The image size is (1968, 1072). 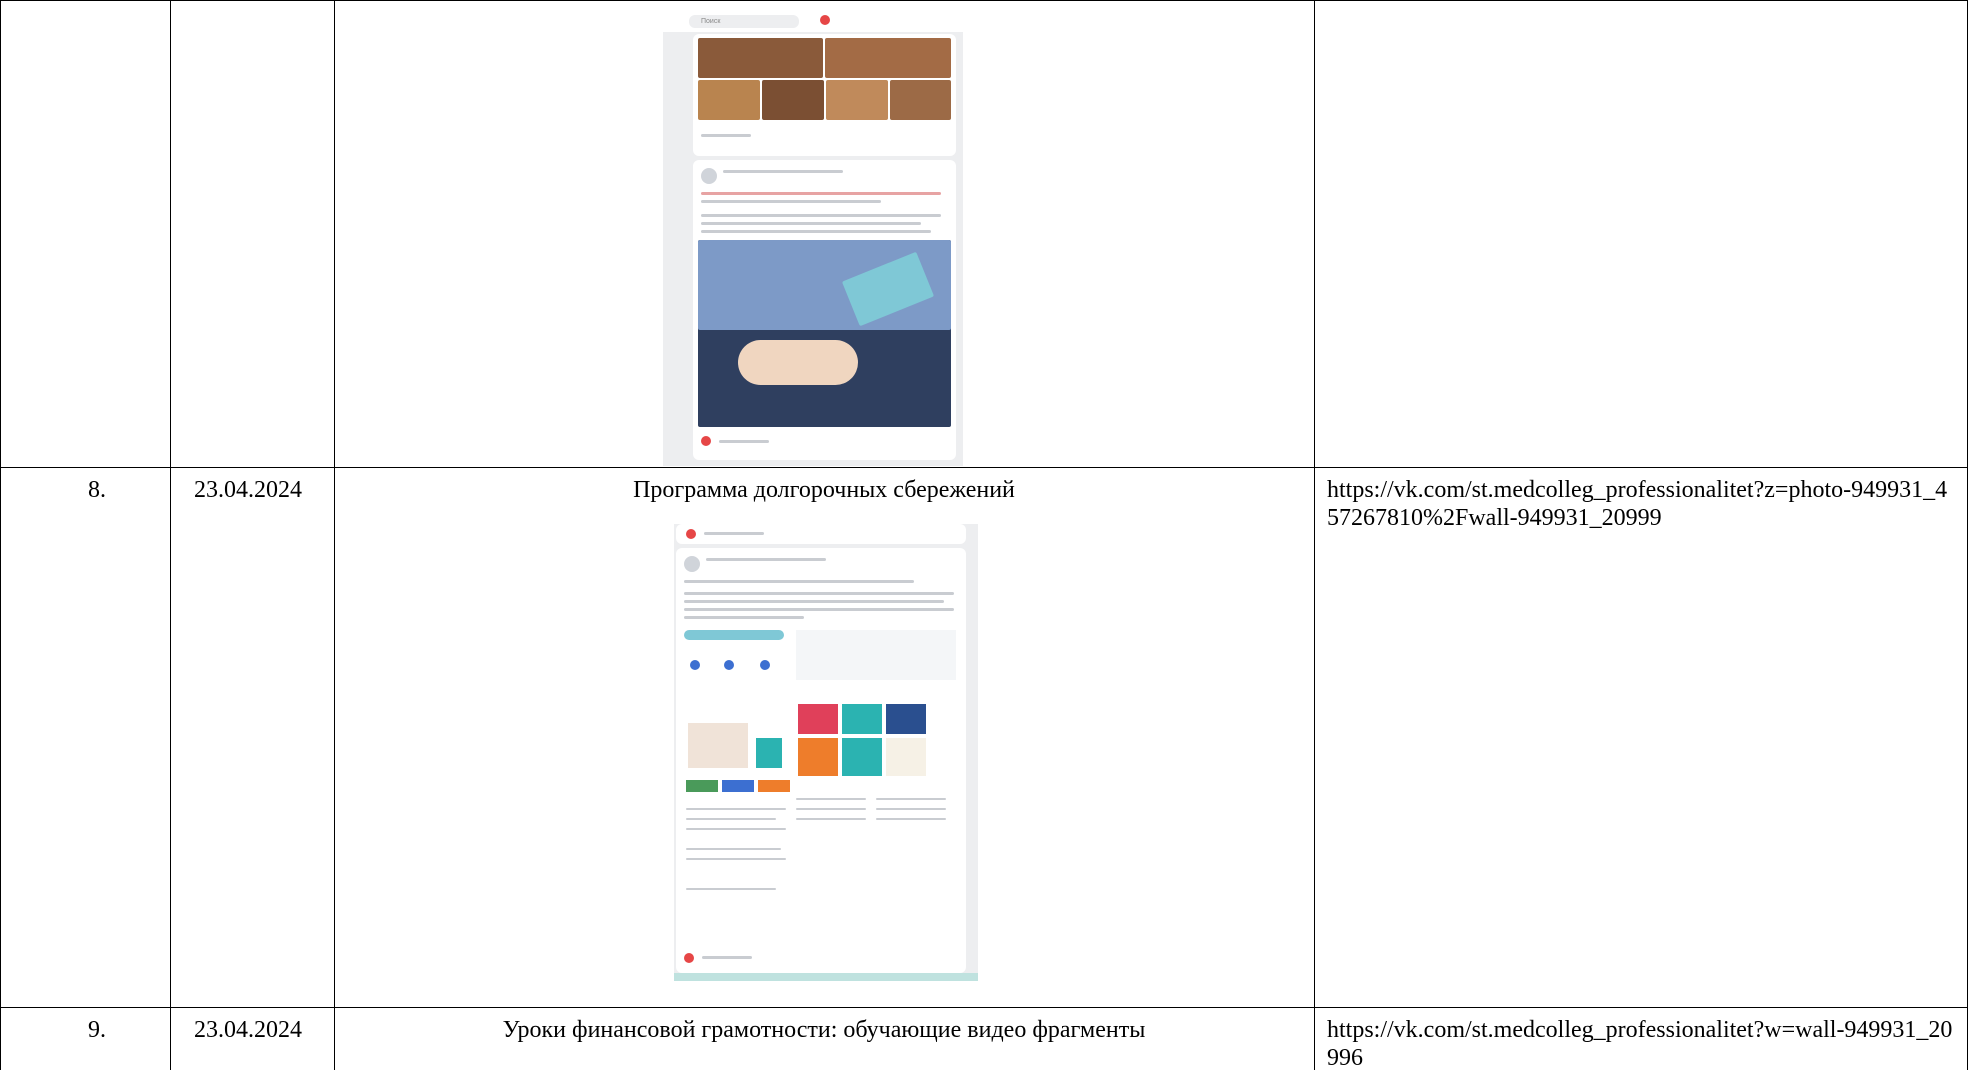 I want to click on post-card-infographic, so click(x=821, y=760).